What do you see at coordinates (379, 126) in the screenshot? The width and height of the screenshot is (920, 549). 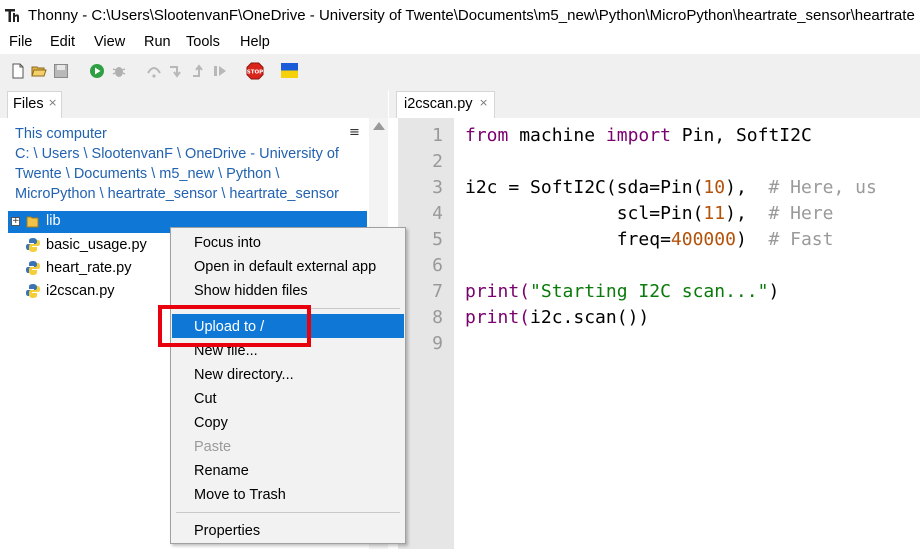 I see `scroll-up-arrow-icon` at bounding box center [379, 126].